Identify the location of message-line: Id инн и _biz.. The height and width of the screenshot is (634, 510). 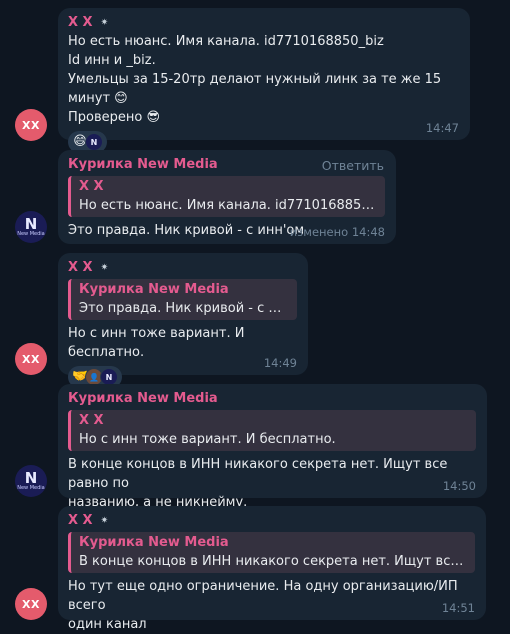
(112, 60).